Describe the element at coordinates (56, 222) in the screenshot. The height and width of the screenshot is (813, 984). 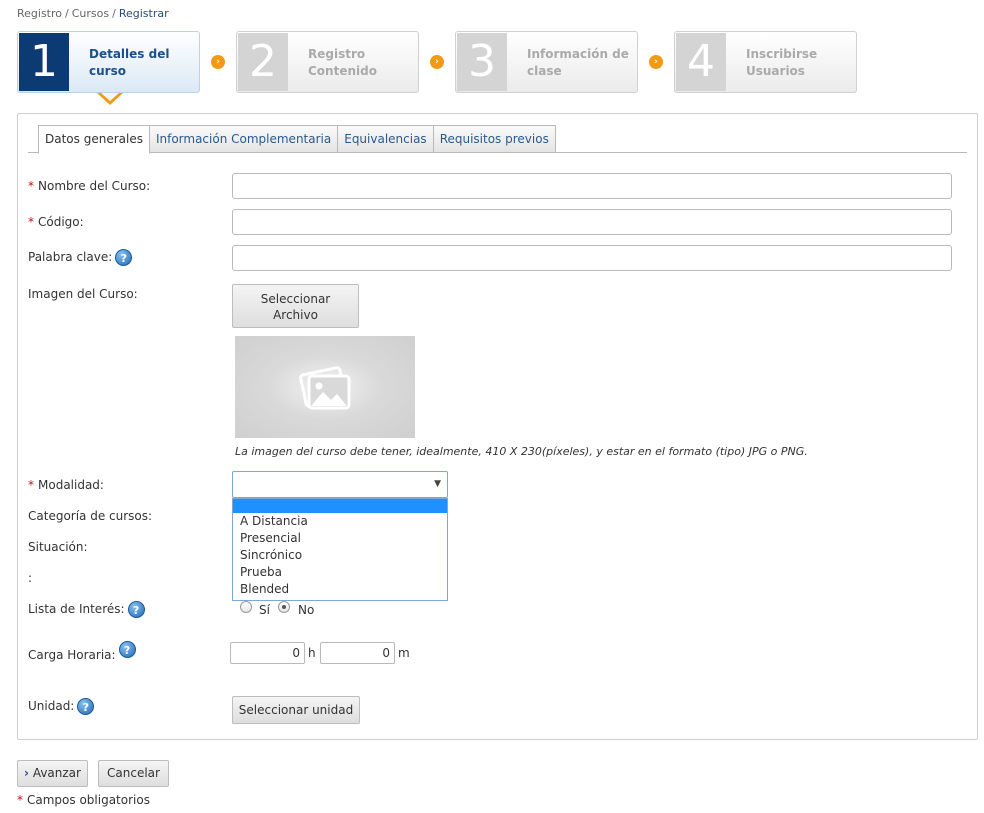
I see `codigo-label: * Código:` at that location.